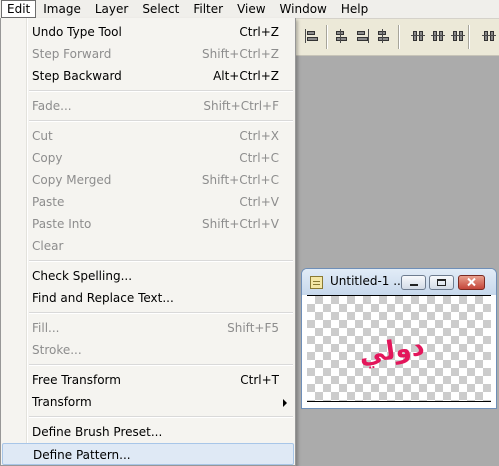  What do you see at coordinates (148, 402) in the screenshot?
I see `menu-item-transform: Transform` at bounding box center [148, 402].